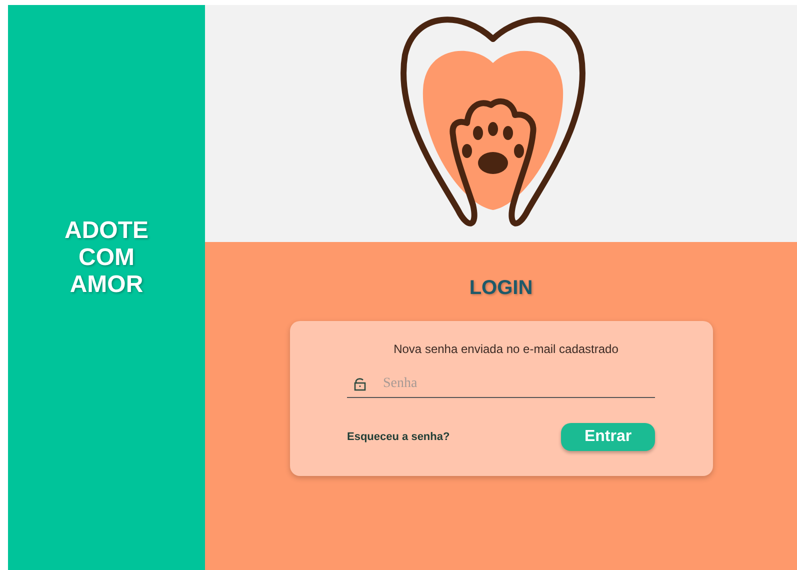 The width and height of the screenshot is (797, 570). Describe the element at coordinates (398, 437) in the screenshot. I see `forgot-password-link: Esqueceu a senha?` at that location.